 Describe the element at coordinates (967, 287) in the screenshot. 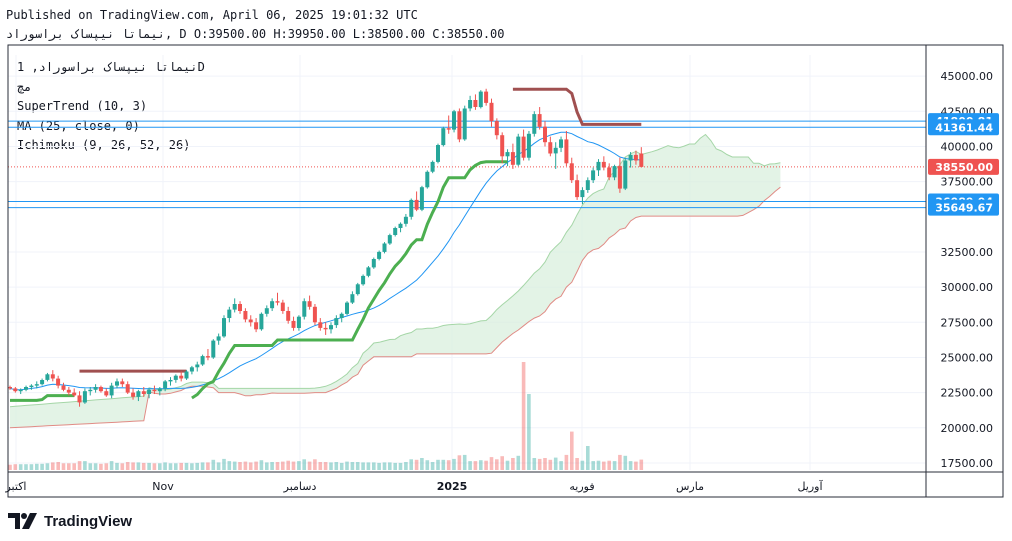

I see `price-tick-5: 30000.00` at that location.